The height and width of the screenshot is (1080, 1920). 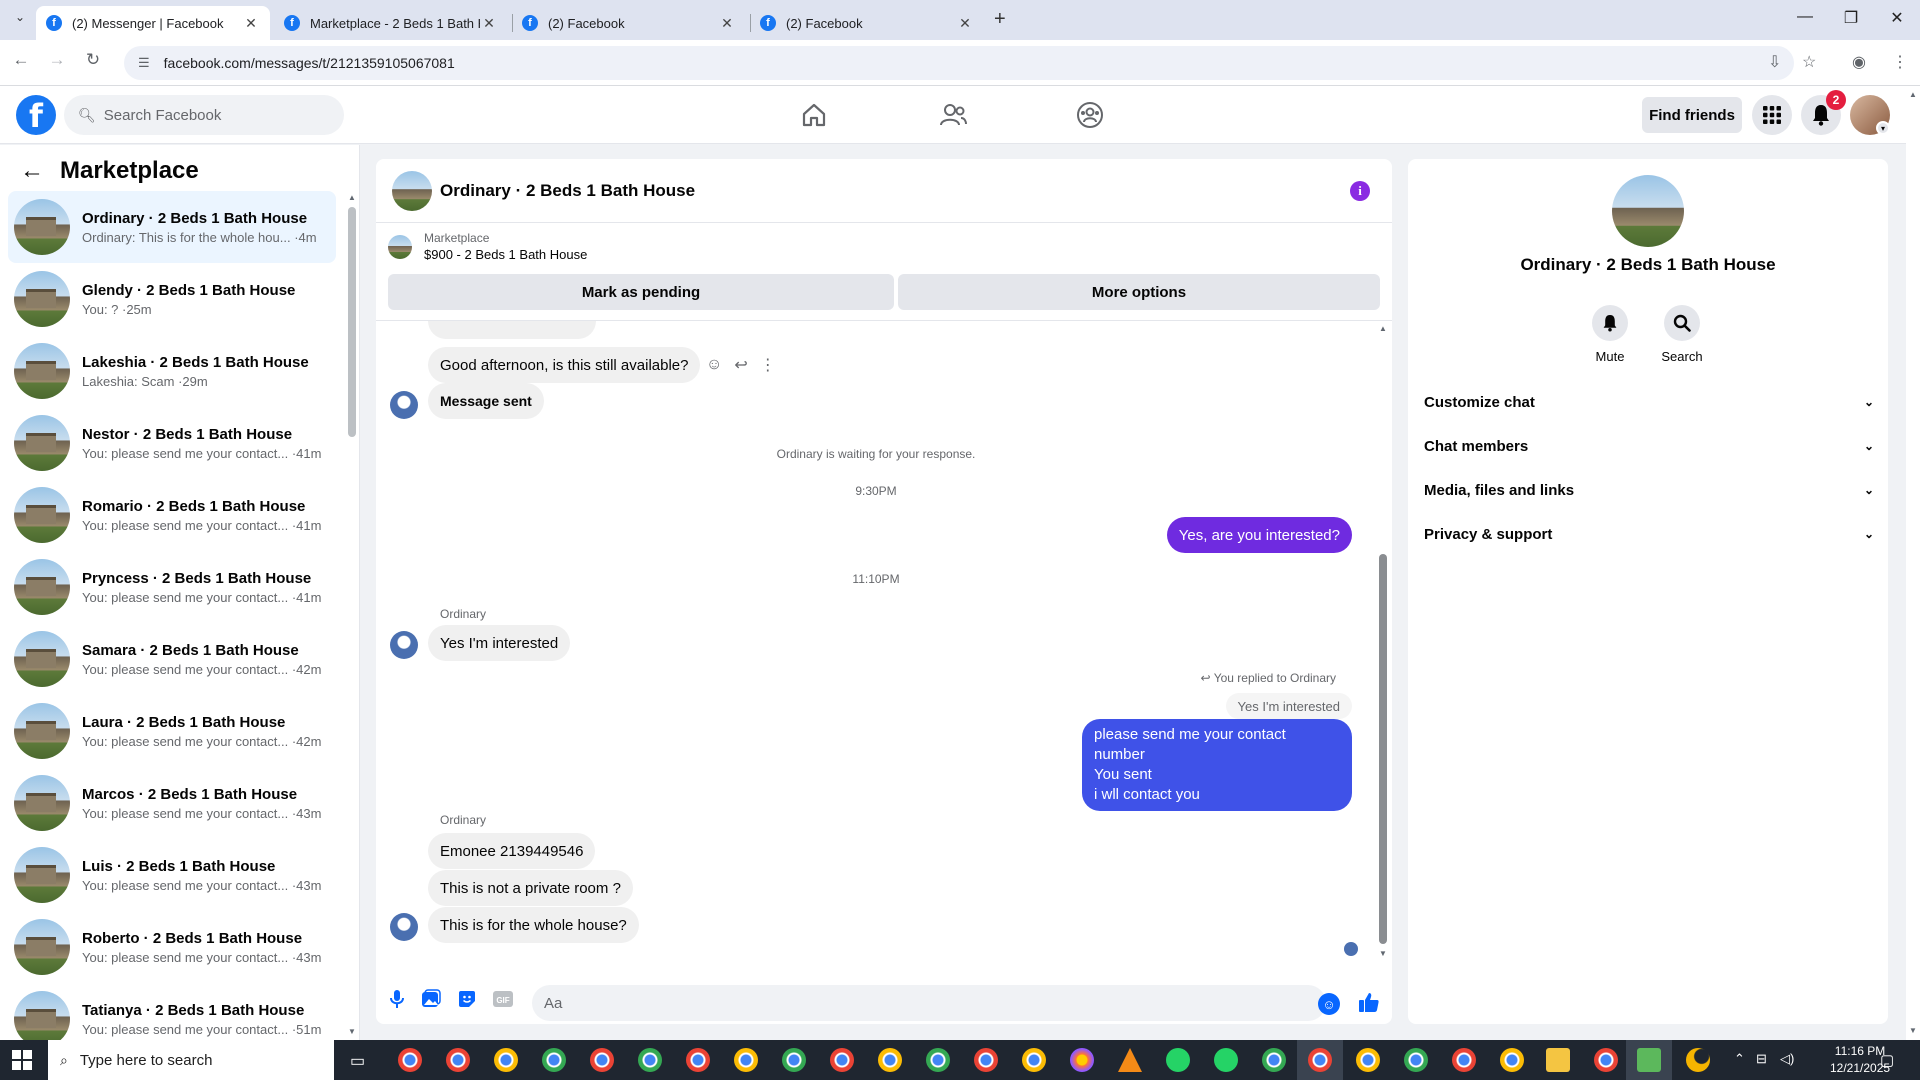 I want to click on listing-thumbnail, so click(x=400, y=246).